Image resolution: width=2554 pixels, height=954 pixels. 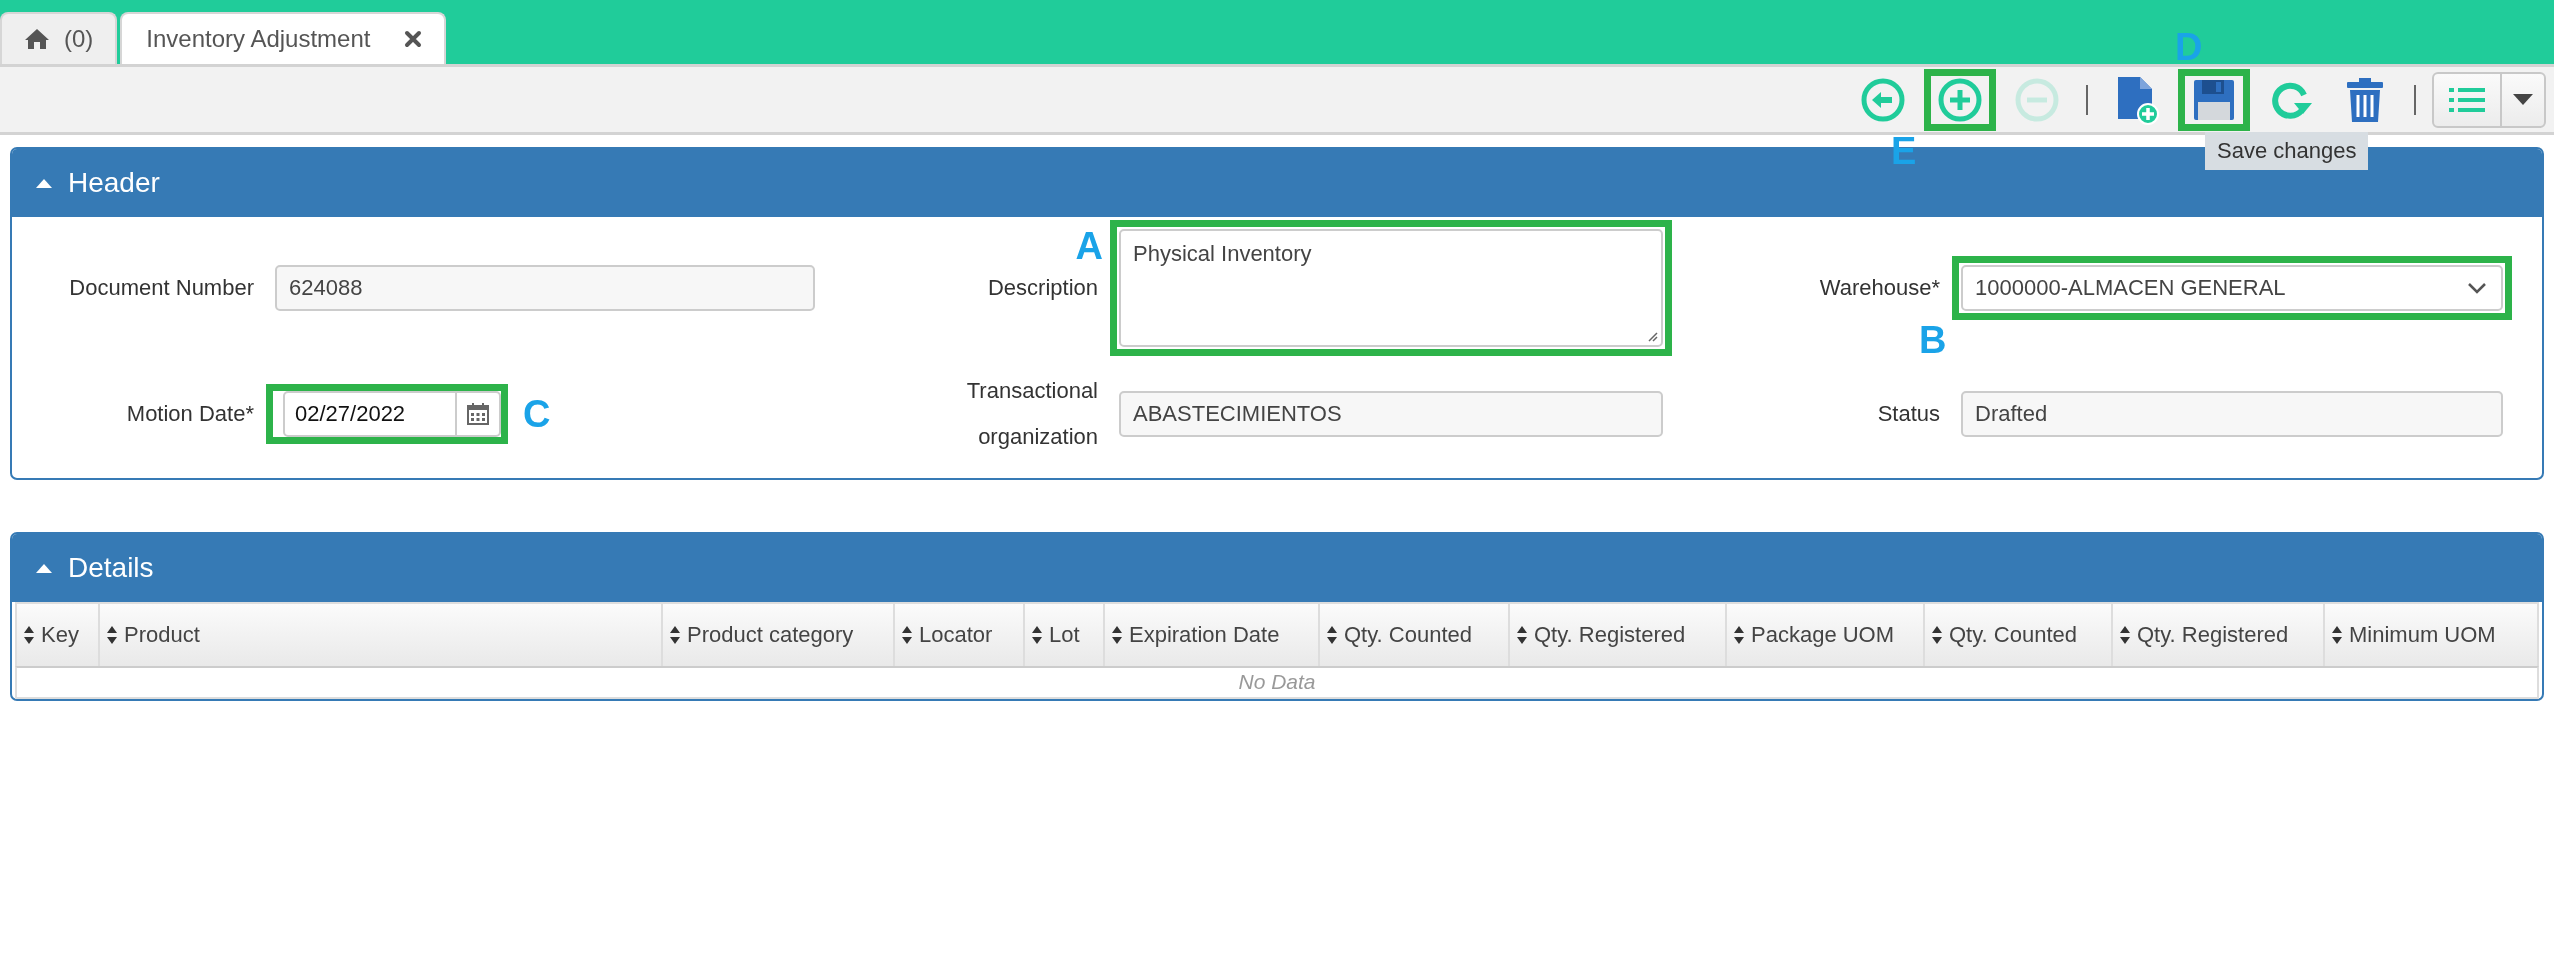 I want to click on column-header: Key, so click(x=58, y=635).